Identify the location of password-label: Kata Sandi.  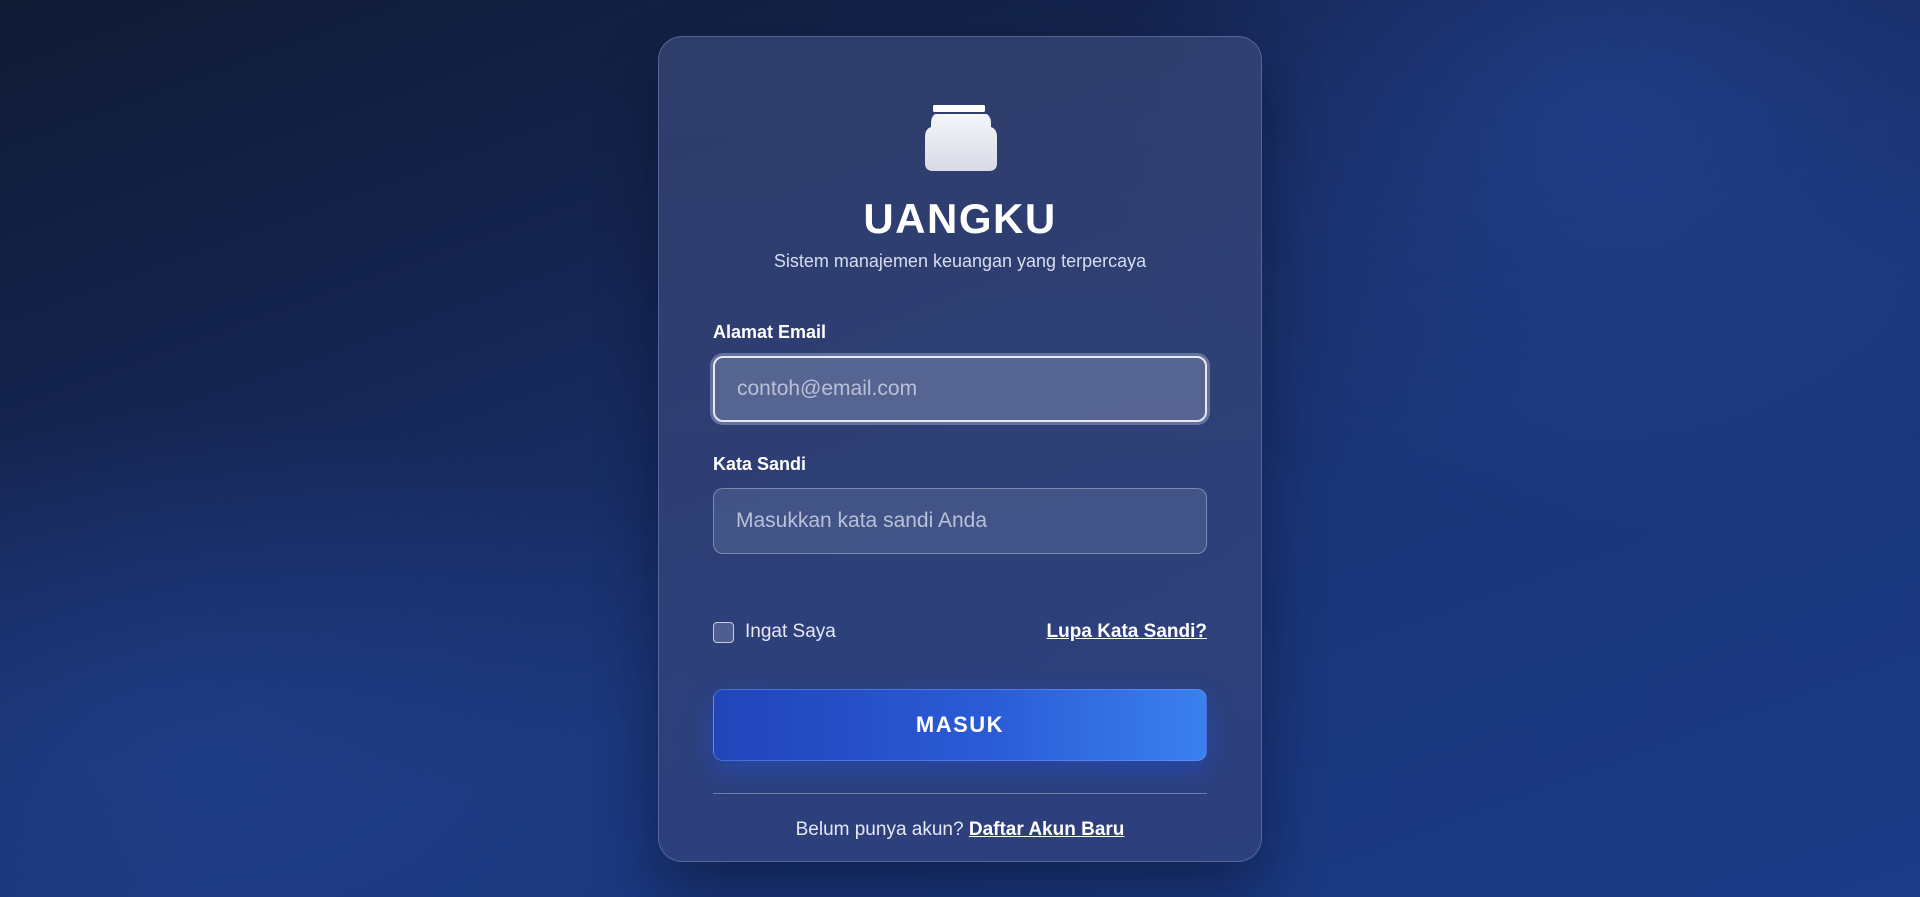
(760, 464).